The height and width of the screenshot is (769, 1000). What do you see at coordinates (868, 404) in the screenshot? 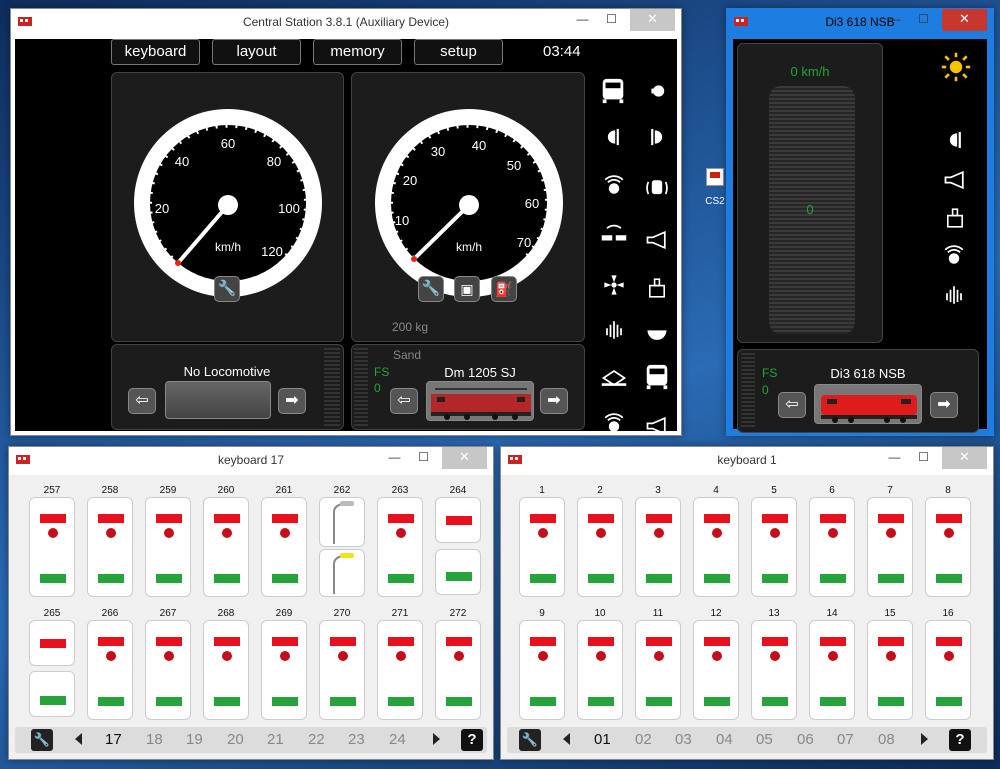
I see `di3-loco-image` at bounding box center [868, 404].